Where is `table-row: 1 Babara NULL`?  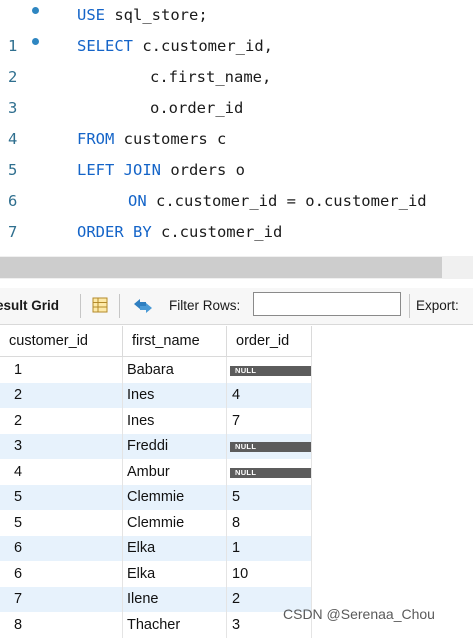
table-row: 1 Babara NULL is located at coordinates (156, 369).